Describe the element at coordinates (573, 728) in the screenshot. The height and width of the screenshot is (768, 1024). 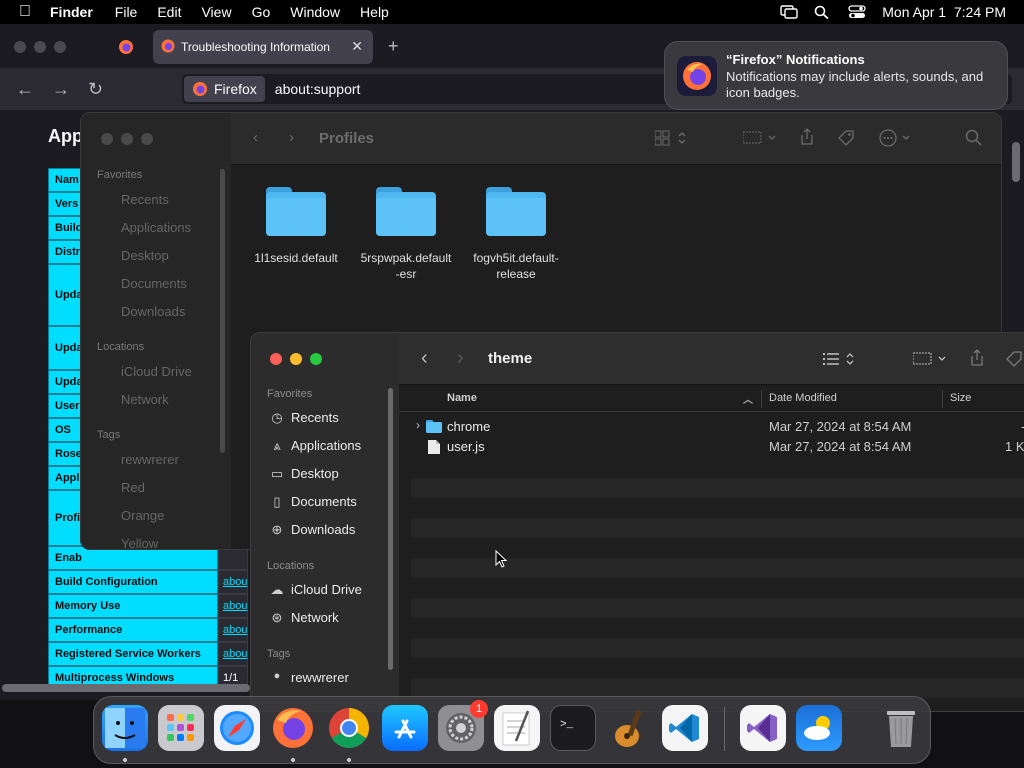
I see `terminal-icon: >_` at that location.